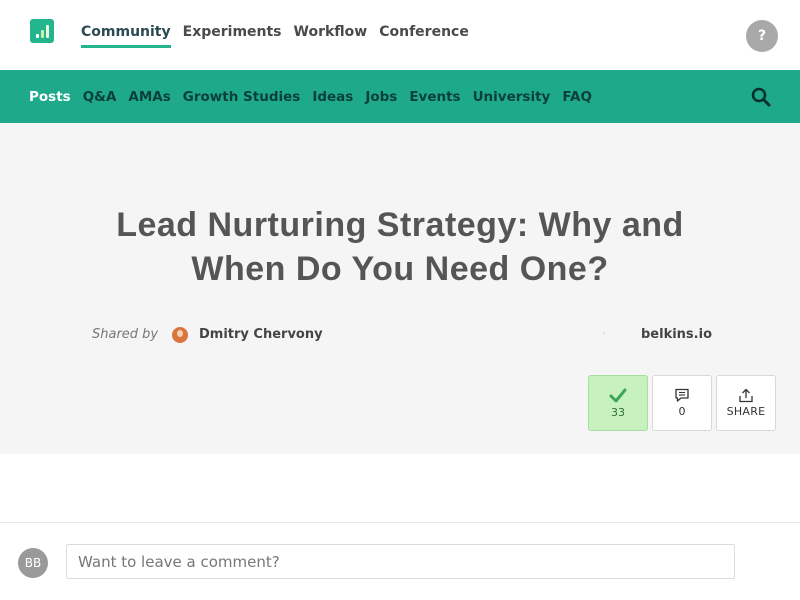 Image resolution: width=800 pixels, height=600 pixels. Describe the element at coordinates (400, 561) in the screenshot. I see `comment-input` at that location.